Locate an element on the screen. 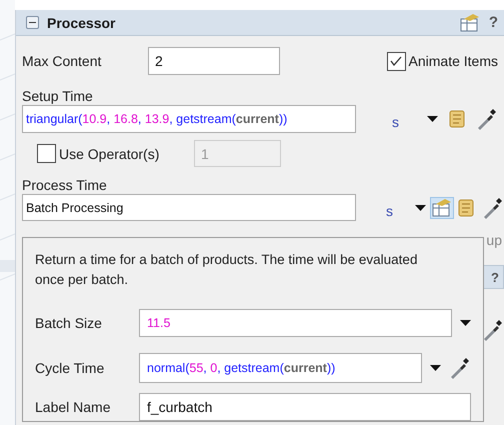 The width and height of the screenshot is (504, 425). field-label: Batch Size is located at coordinates (69, 323).